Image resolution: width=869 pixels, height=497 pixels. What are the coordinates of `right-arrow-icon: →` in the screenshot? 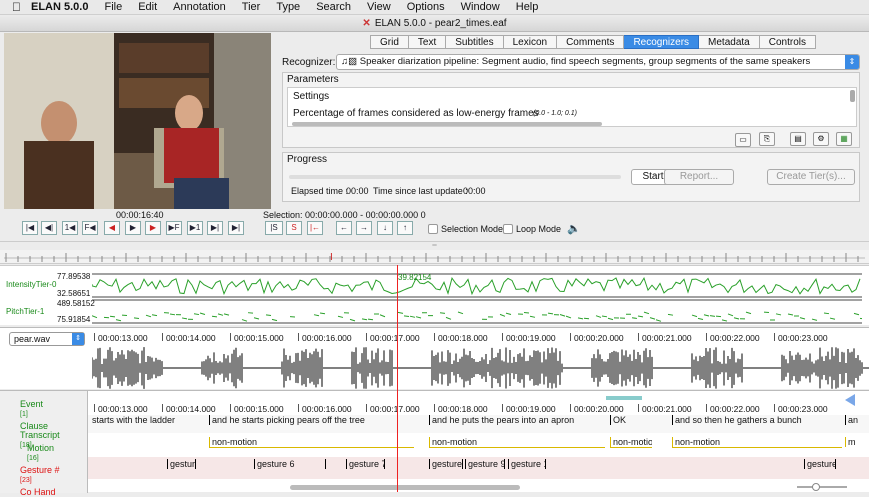 It's located at (364, 228).